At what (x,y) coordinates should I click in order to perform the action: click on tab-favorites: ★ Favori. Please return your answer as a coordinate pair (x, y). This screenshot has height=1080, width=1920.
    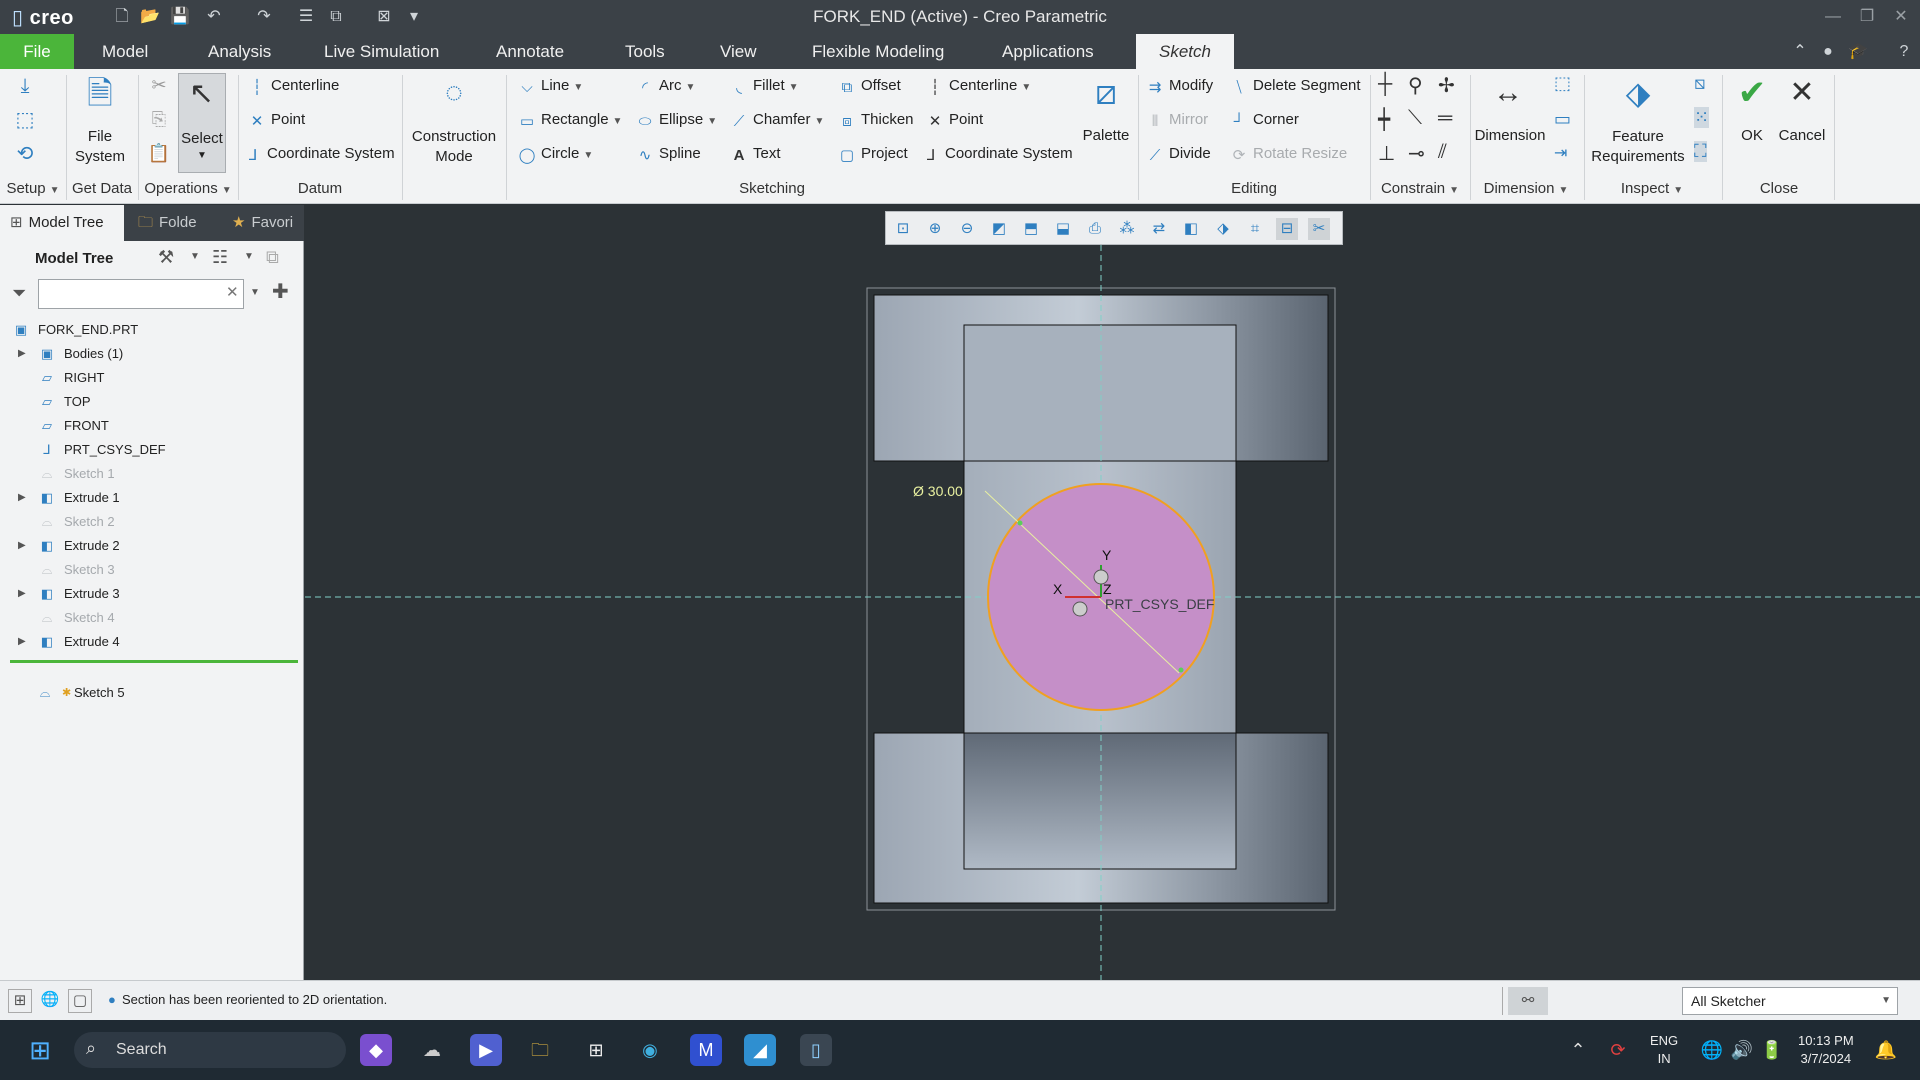
    Looking at the image, I should click on (263, 223).